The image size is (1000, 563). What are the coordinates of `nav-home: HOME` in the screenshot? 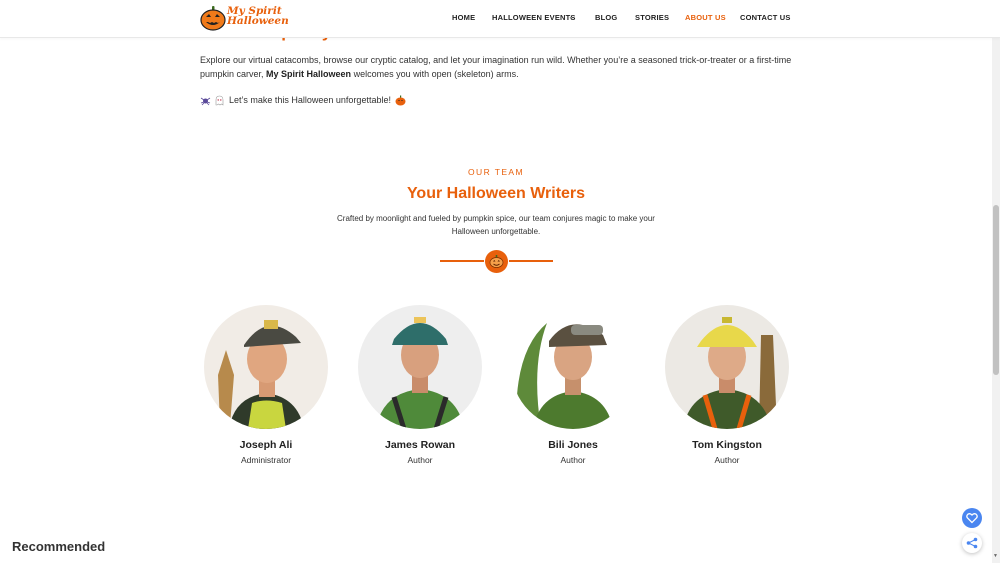 It's located at (463, 17).